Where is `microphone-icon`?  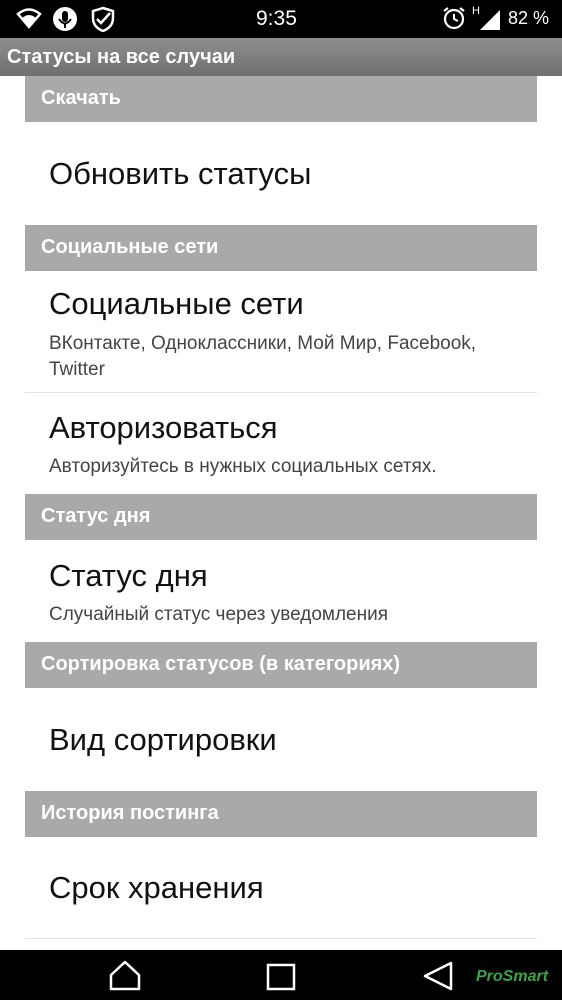 microphone-icon is located at coordinates (65, 21).